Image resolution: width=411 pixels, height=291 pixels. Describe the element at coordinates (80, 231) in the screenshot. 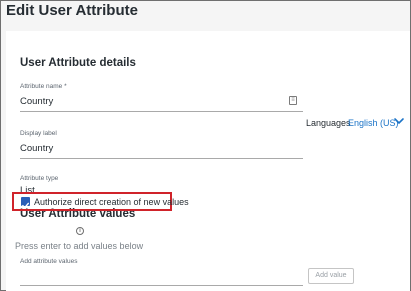

I see `info-icon: i` at that location.